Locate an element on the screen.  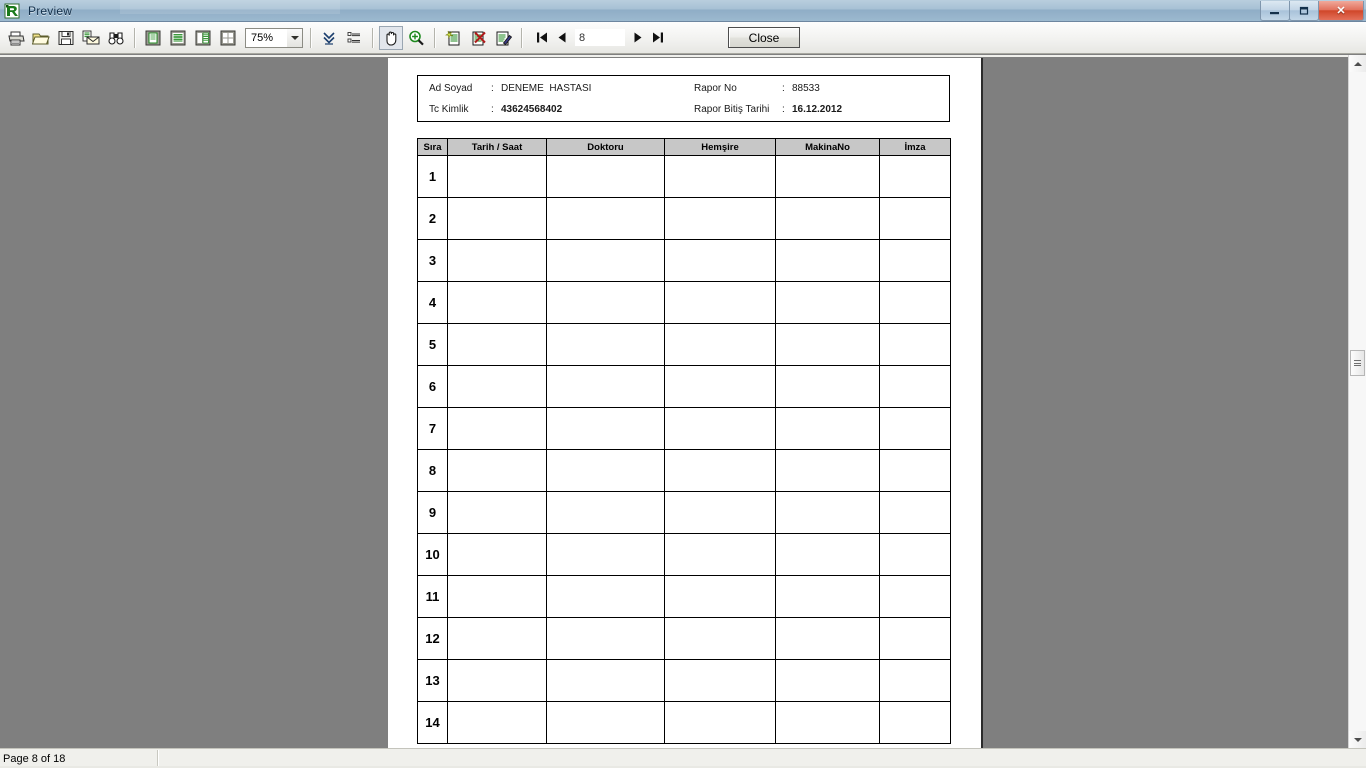
header-label-rapor-bitis-tarihi: Rapor Bitiş Tarihi is located at coordinates (732, 109).